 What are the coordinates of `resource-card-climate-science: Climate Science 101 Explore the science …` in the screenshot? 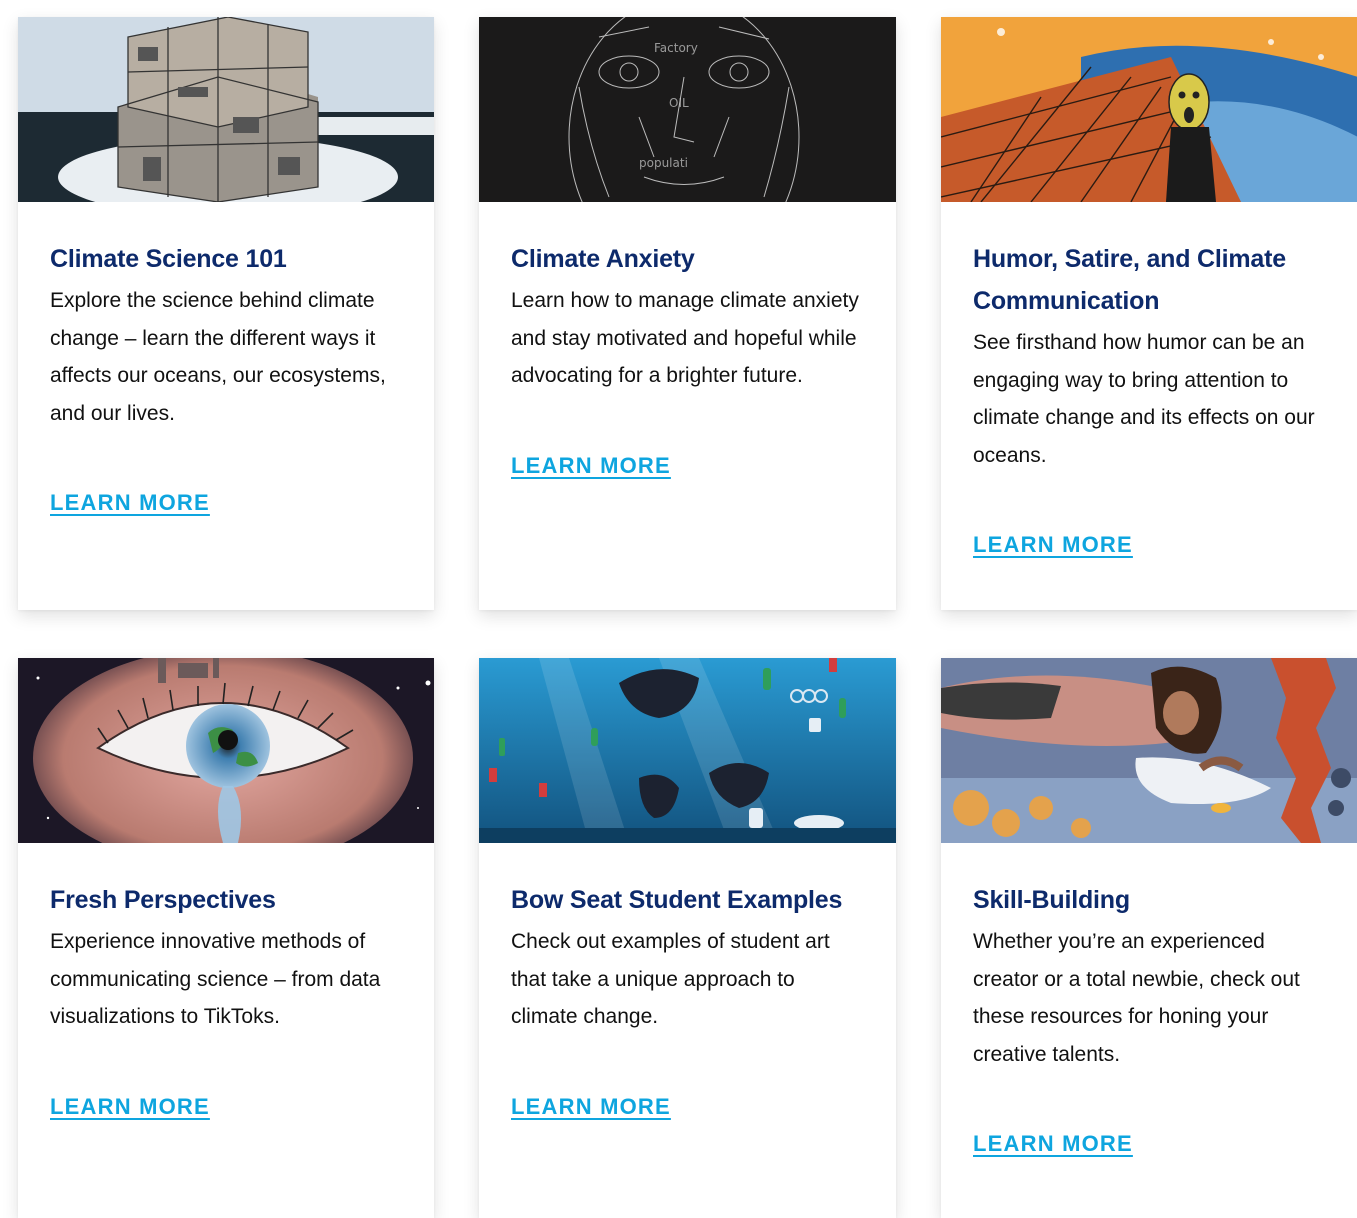 It's located at (226, 313).